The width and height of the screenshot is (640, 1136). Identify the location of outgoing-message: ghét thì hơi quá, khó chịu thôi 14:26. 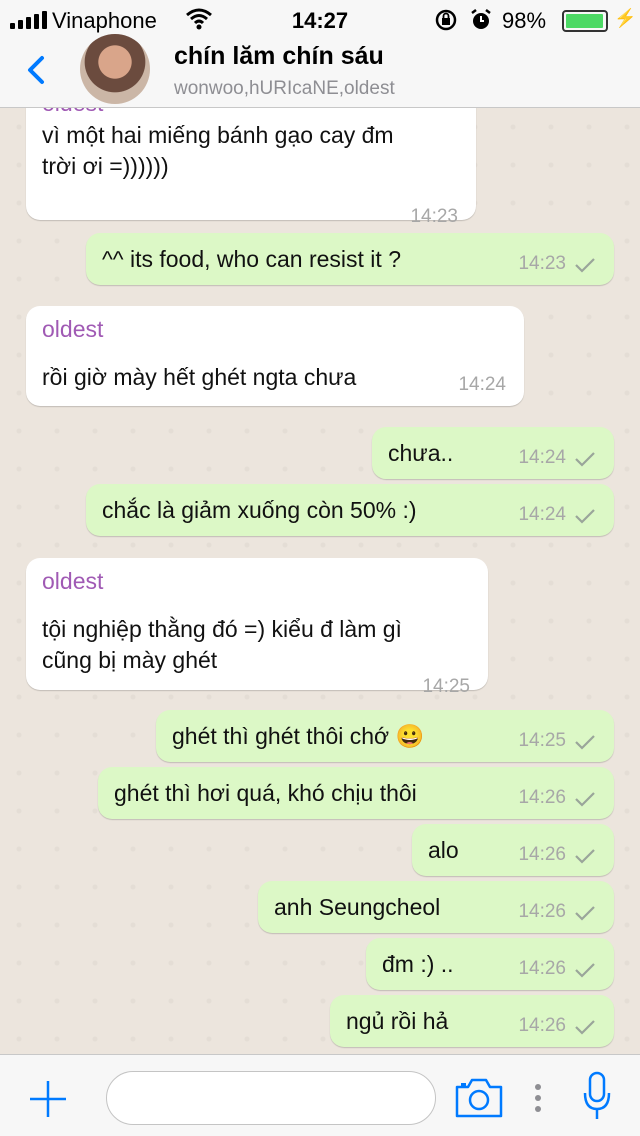
(356, 793).